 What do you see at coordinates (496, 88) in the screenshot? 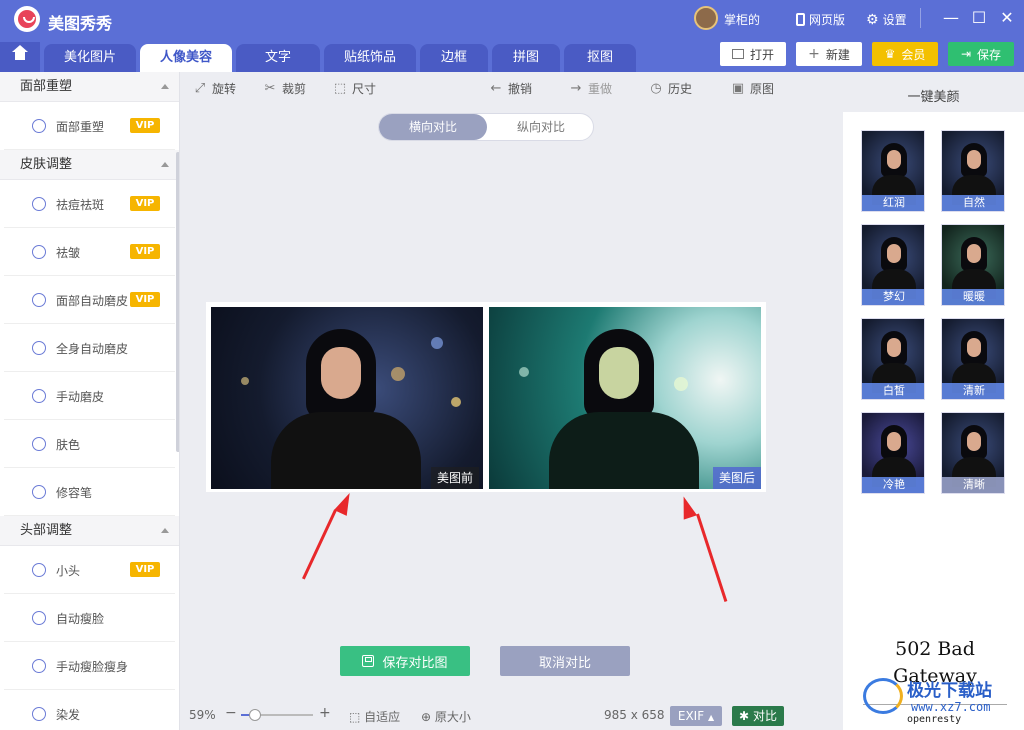
I see `undo-icon: ←` at bounding box center [496, 88].